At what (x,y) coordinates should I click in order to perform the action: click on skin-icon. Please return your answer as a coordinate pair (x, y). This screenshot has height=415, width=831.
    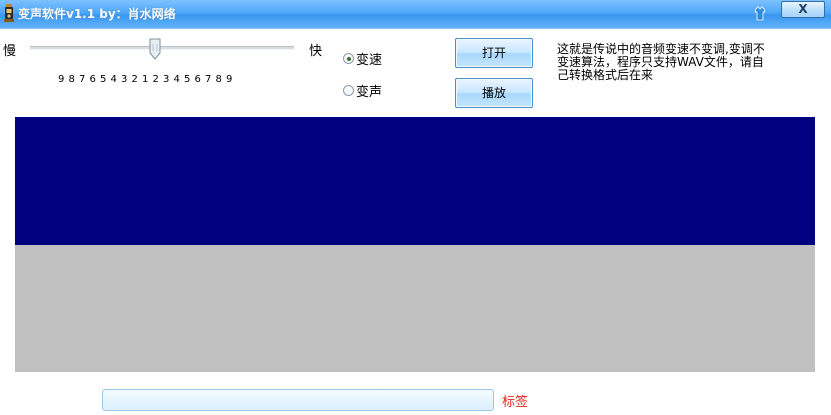
    Looking at the image, I should click on (760, 14).